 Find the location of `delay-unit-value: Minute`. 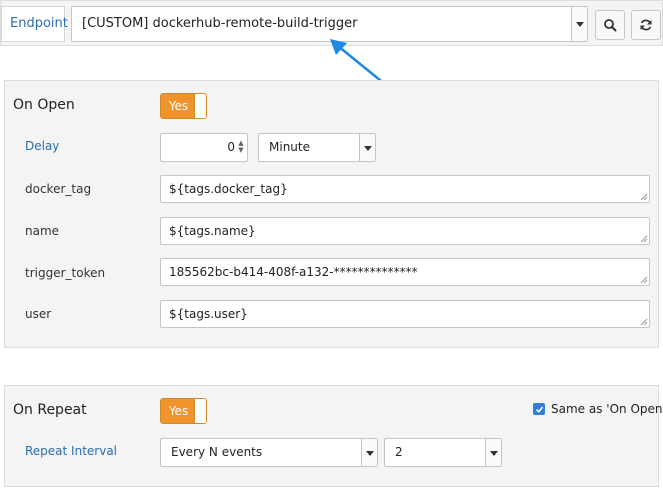

delay-unit-value: Minute is located at coordinates (289, 147).